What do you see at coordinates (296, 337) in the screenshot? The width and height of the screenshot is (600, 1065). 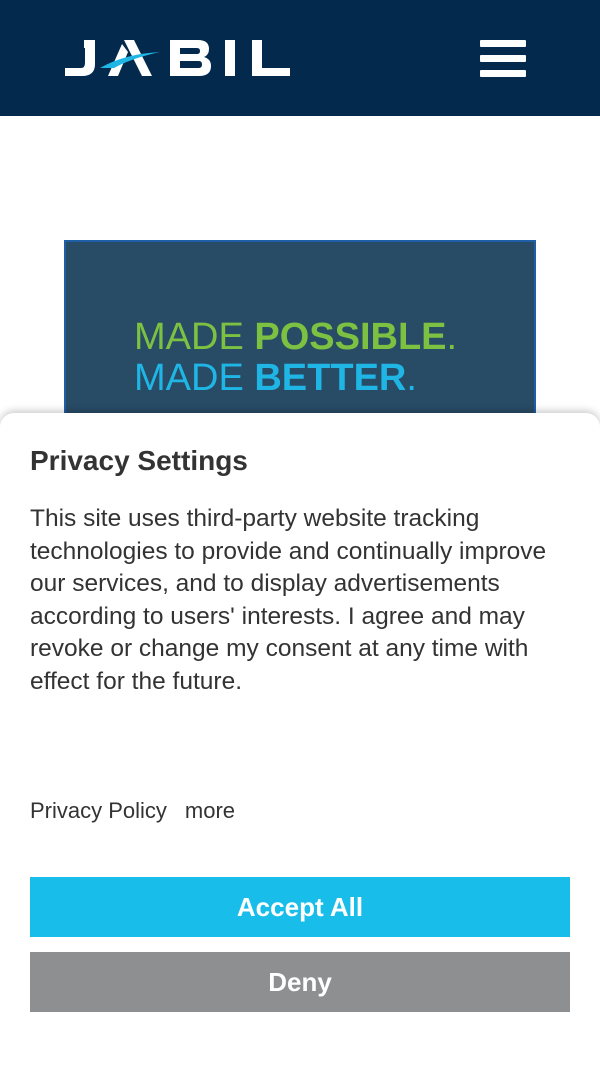 I see `tagline-made-possible: MADE POSSIBLE.` at bounding box center [296, 337].